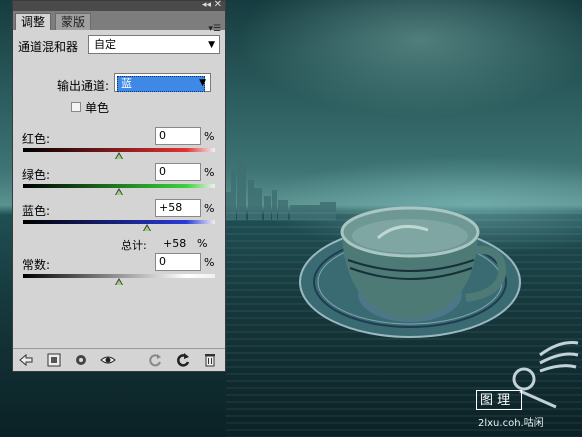  What do you see at coordinates (97, 108) in the screenshot?
I see `monochrome-label: 单色` at bounding box center [97, 108].